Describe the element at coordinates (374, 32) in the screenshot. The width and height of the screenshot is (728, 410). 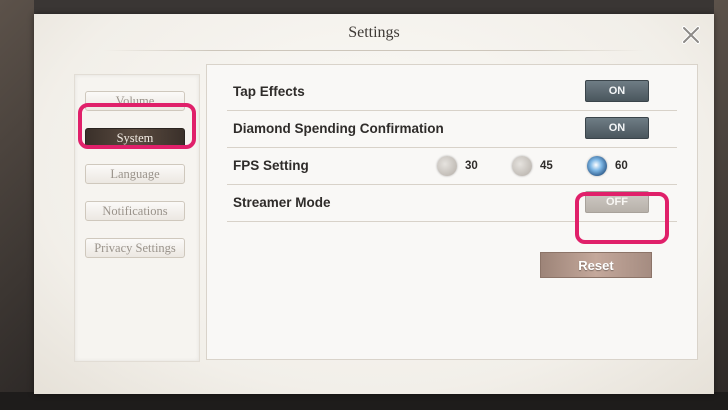
I see `dialog-title: Settings` at that location.